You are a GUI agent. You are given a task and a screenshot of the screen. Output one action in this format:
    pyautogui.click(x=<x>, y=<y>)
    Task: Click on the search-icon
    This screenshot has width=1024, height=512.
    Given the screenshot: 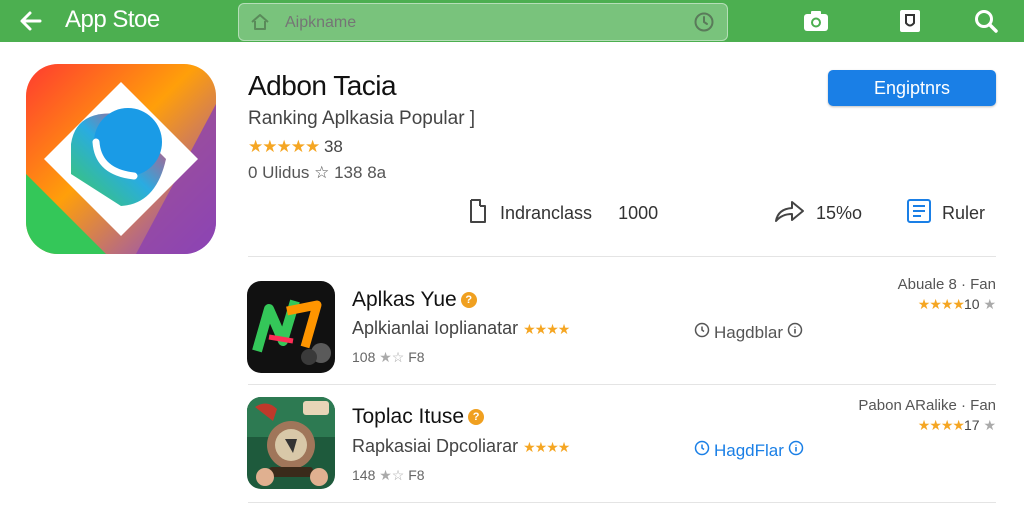 What is the action you would take?
    pyautogui.click(x=986, y=21)
    